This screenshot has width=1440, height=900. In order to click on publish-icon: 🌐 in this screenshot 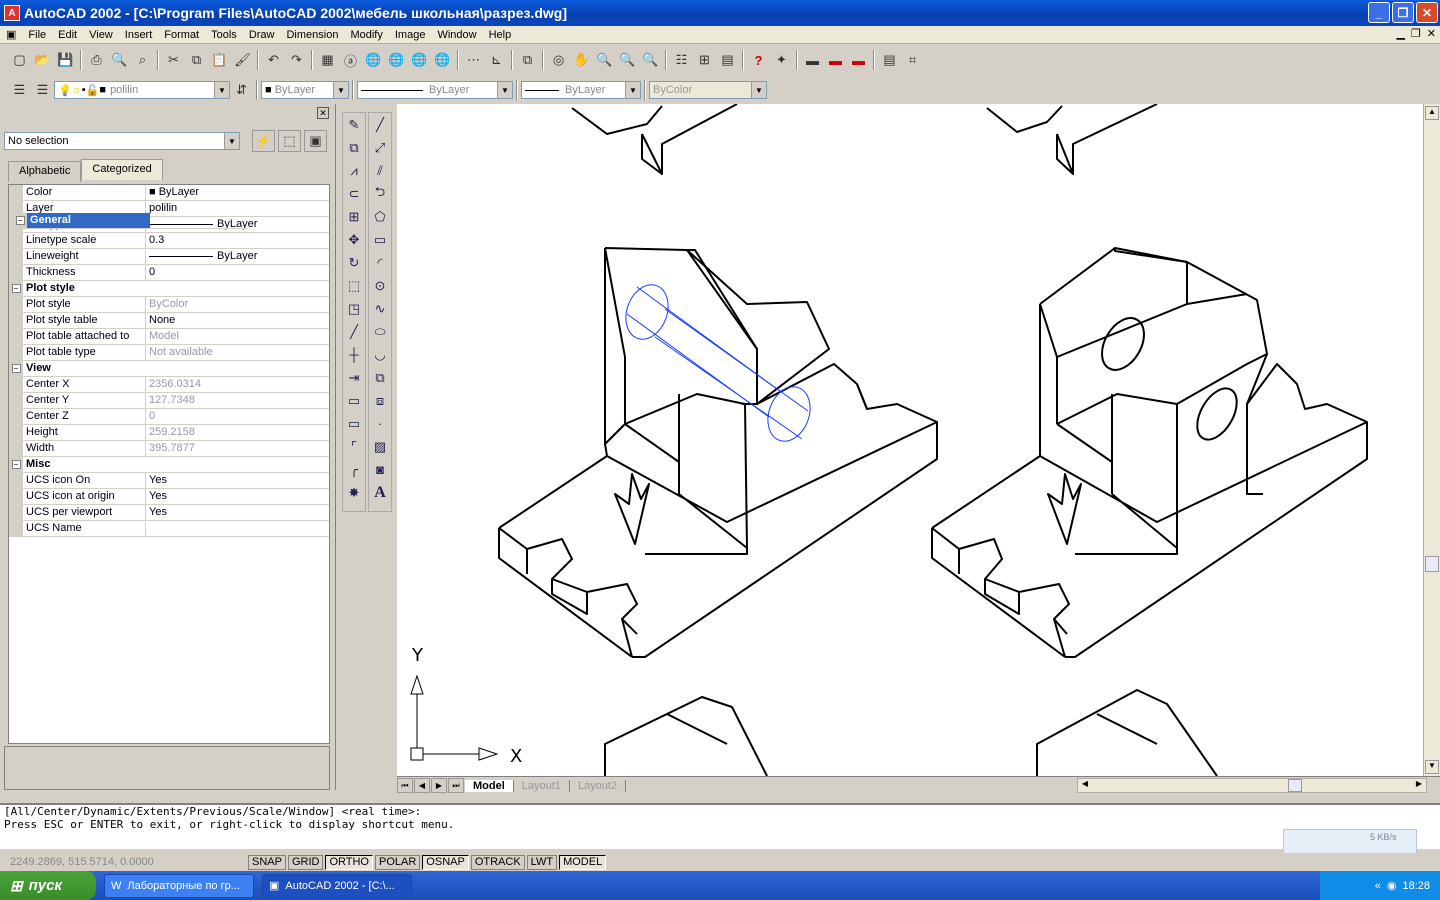, I will do `click(419, 60)`.